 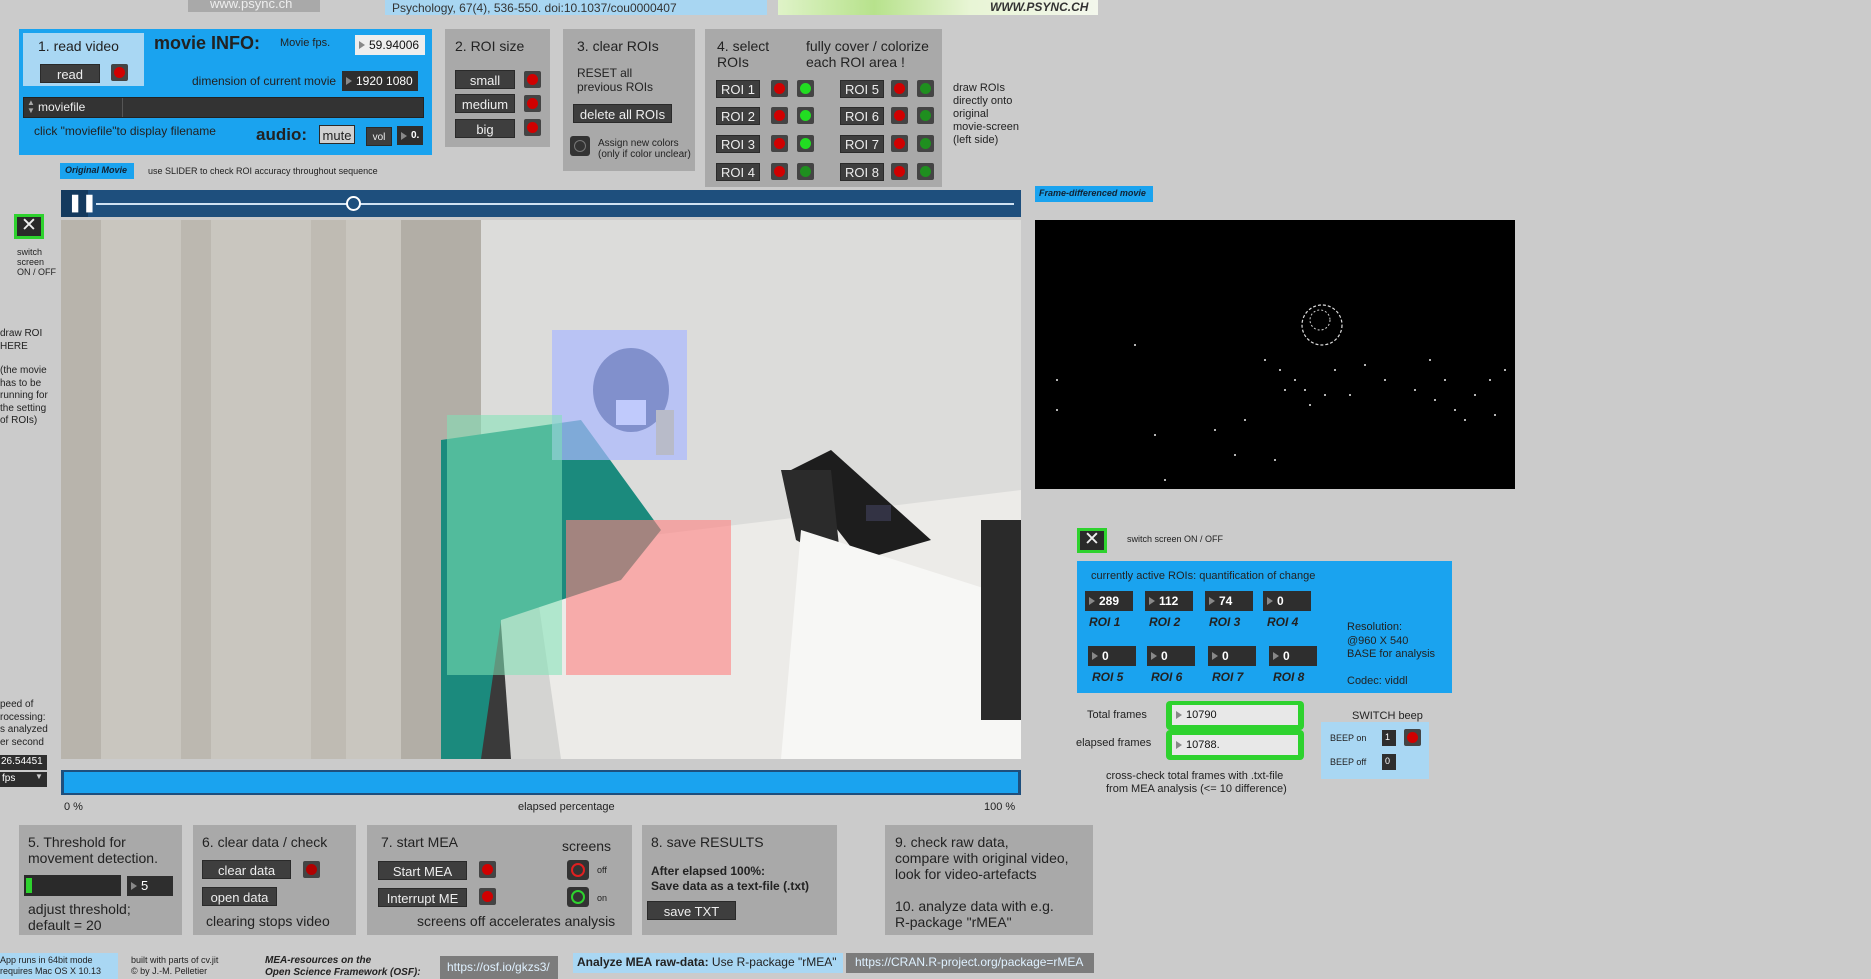 I want to click on step5-note-2: default = 20, so click(x=65, y=925).